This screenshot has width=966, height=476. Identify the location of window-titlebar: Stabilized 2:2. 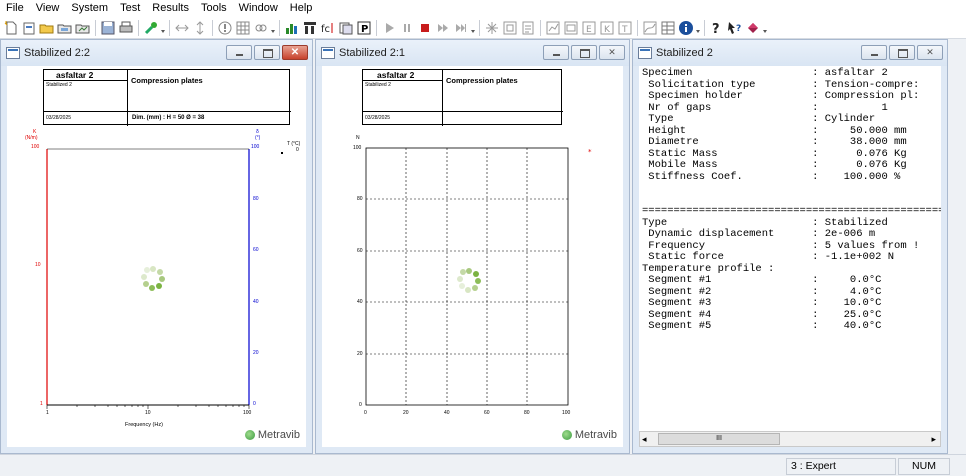
(156, 53).